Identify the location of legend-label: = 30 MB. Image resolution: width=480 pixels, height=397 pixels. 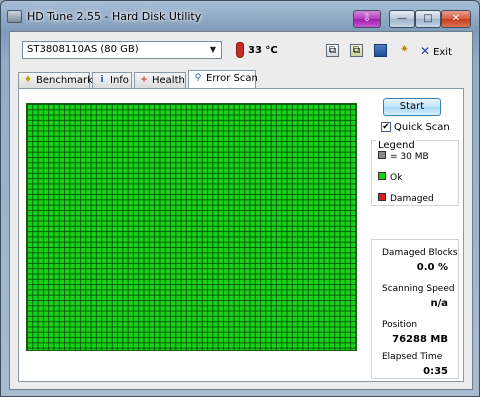
(409, 157).